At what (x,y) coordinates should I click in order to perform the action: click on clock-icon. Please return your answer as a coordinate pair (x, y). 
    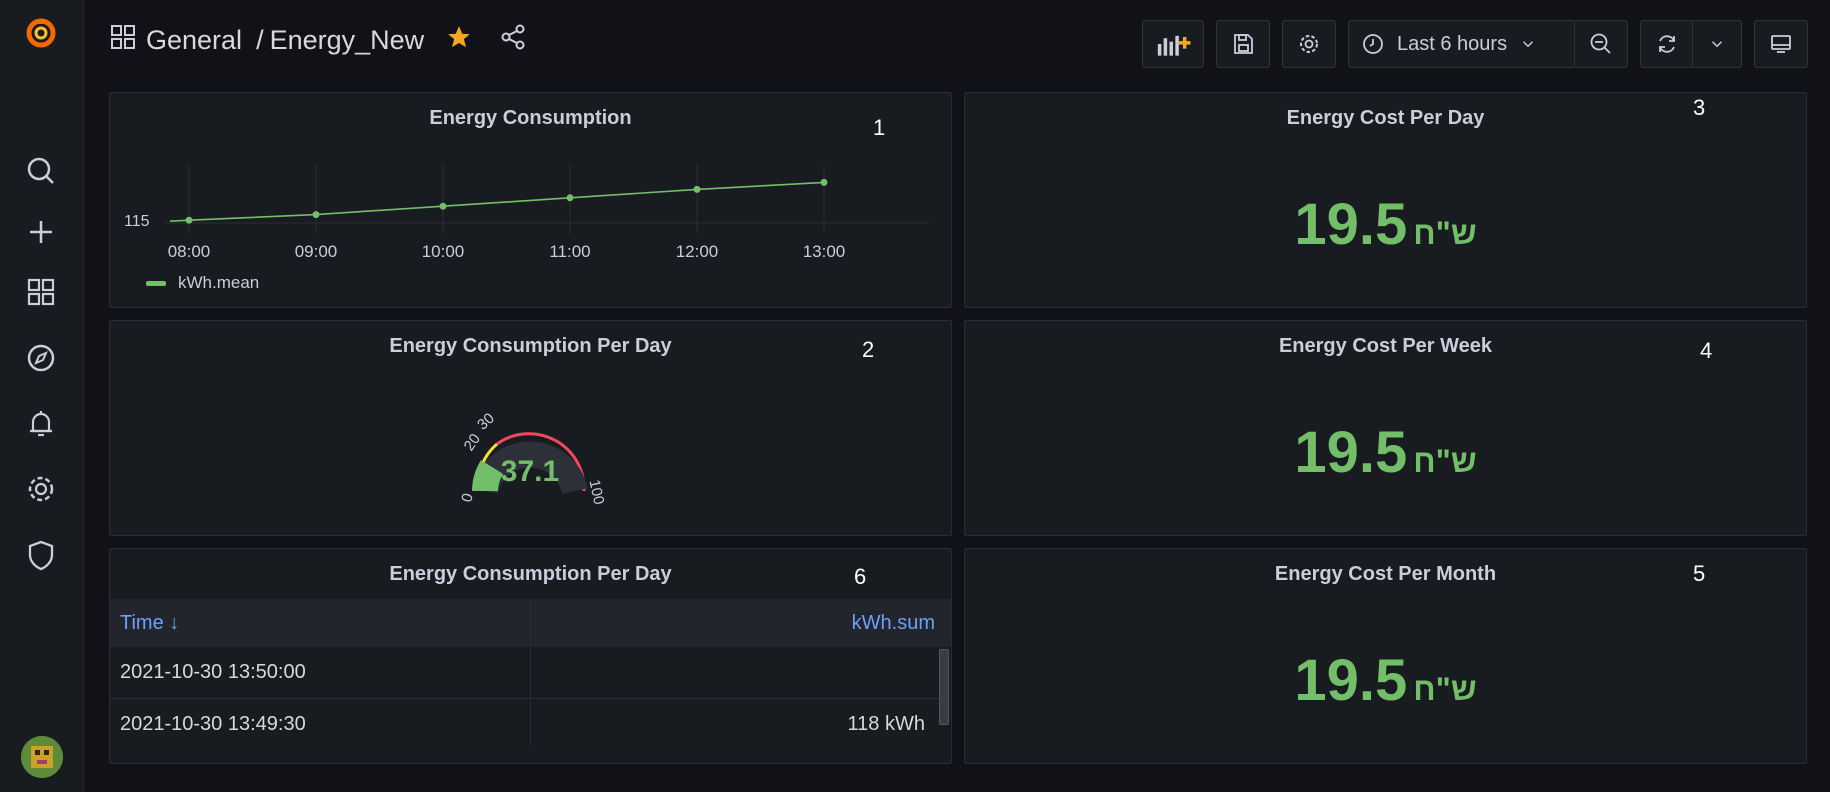
    Looking at the image, I should click on (1373, 44).